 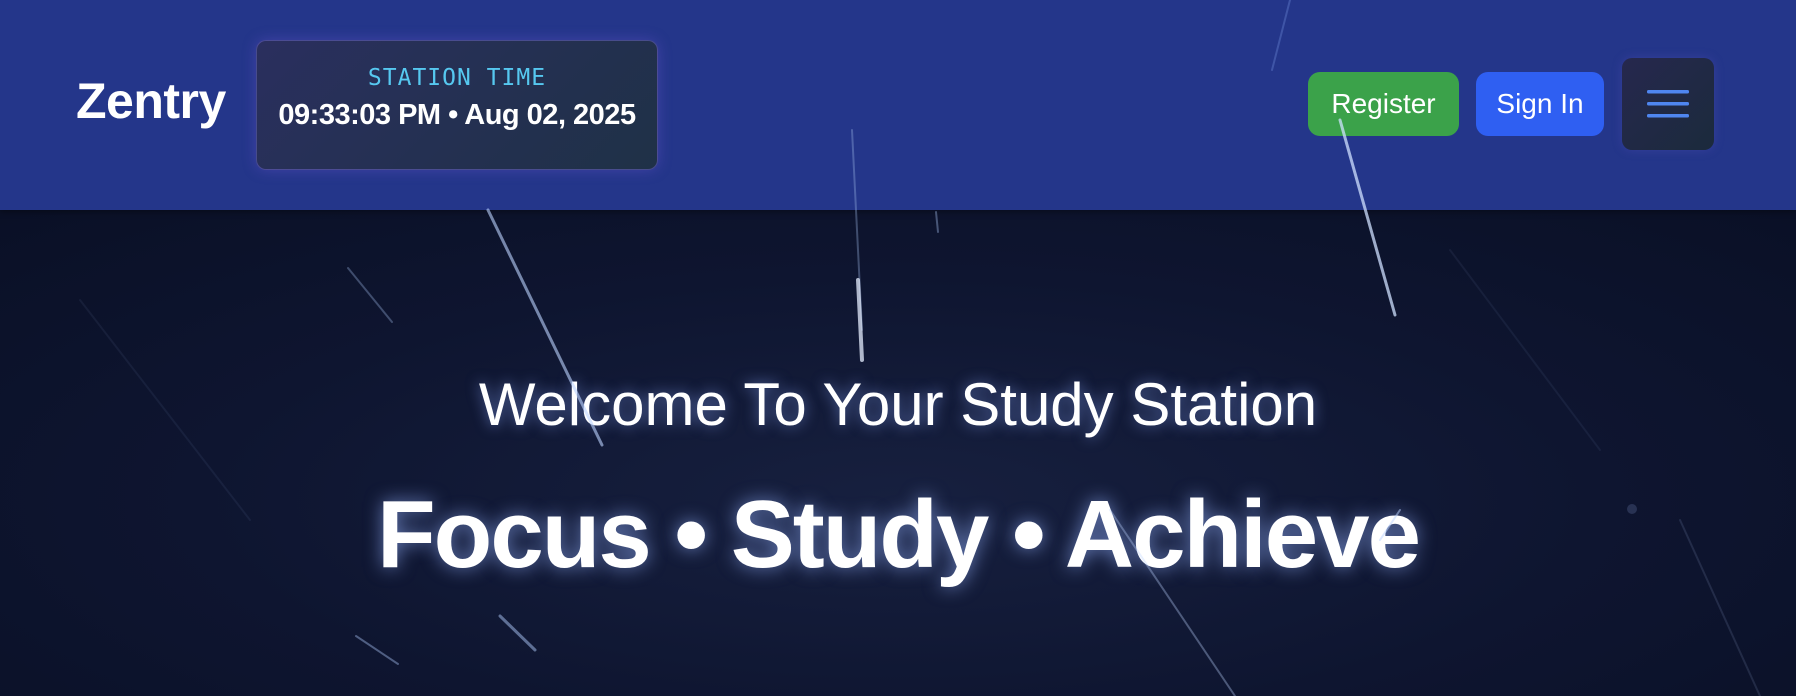 I want to click on station-time-widget: STATION TIME 09:33:03 PM • Aug 02, 2025, so click(x=457, y=105).